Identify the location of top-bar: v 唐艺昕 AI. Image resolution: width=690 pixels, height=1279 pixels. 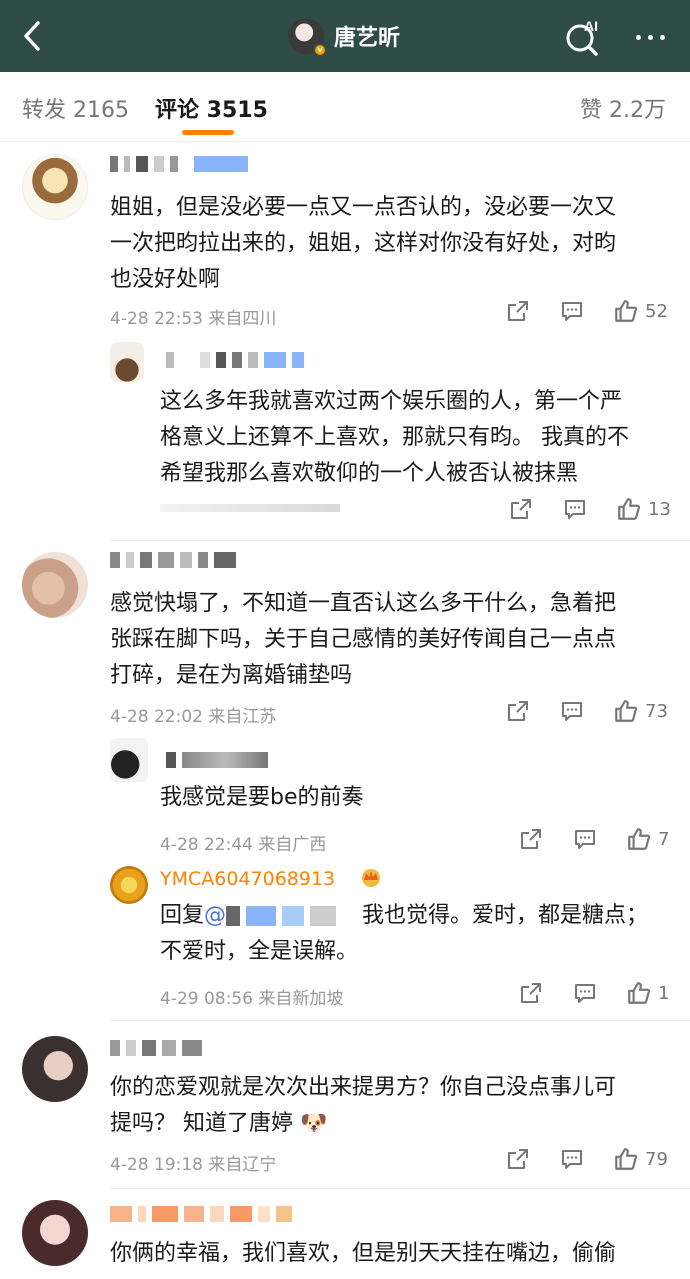
(345, 36).